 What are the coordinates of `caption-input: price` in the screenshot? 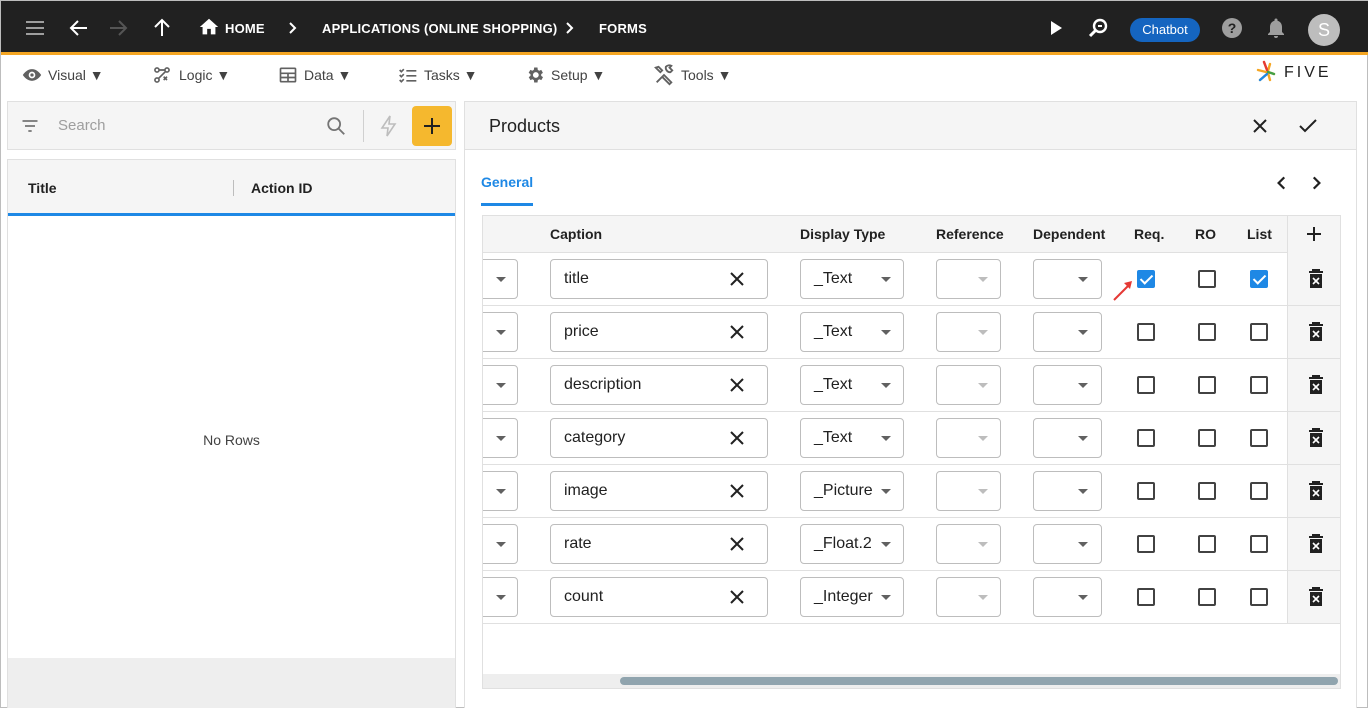 It's located at (659, 332).